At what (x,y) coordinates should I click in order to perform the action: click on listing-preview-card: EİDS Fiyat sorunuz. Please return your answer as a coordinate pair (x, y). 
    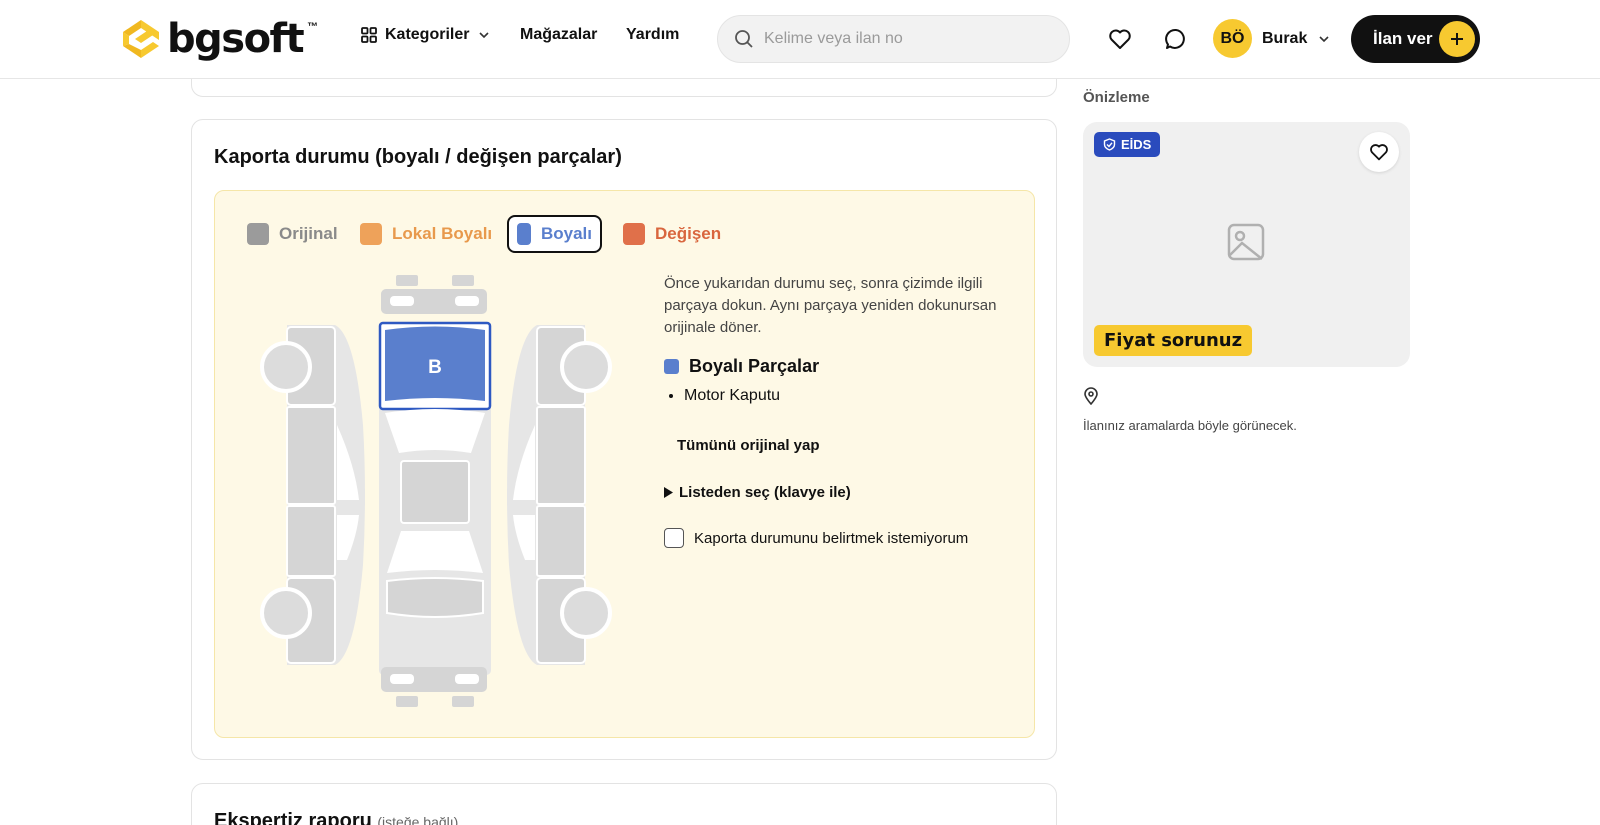
    Looking at the image, I should click on (1246, 244).